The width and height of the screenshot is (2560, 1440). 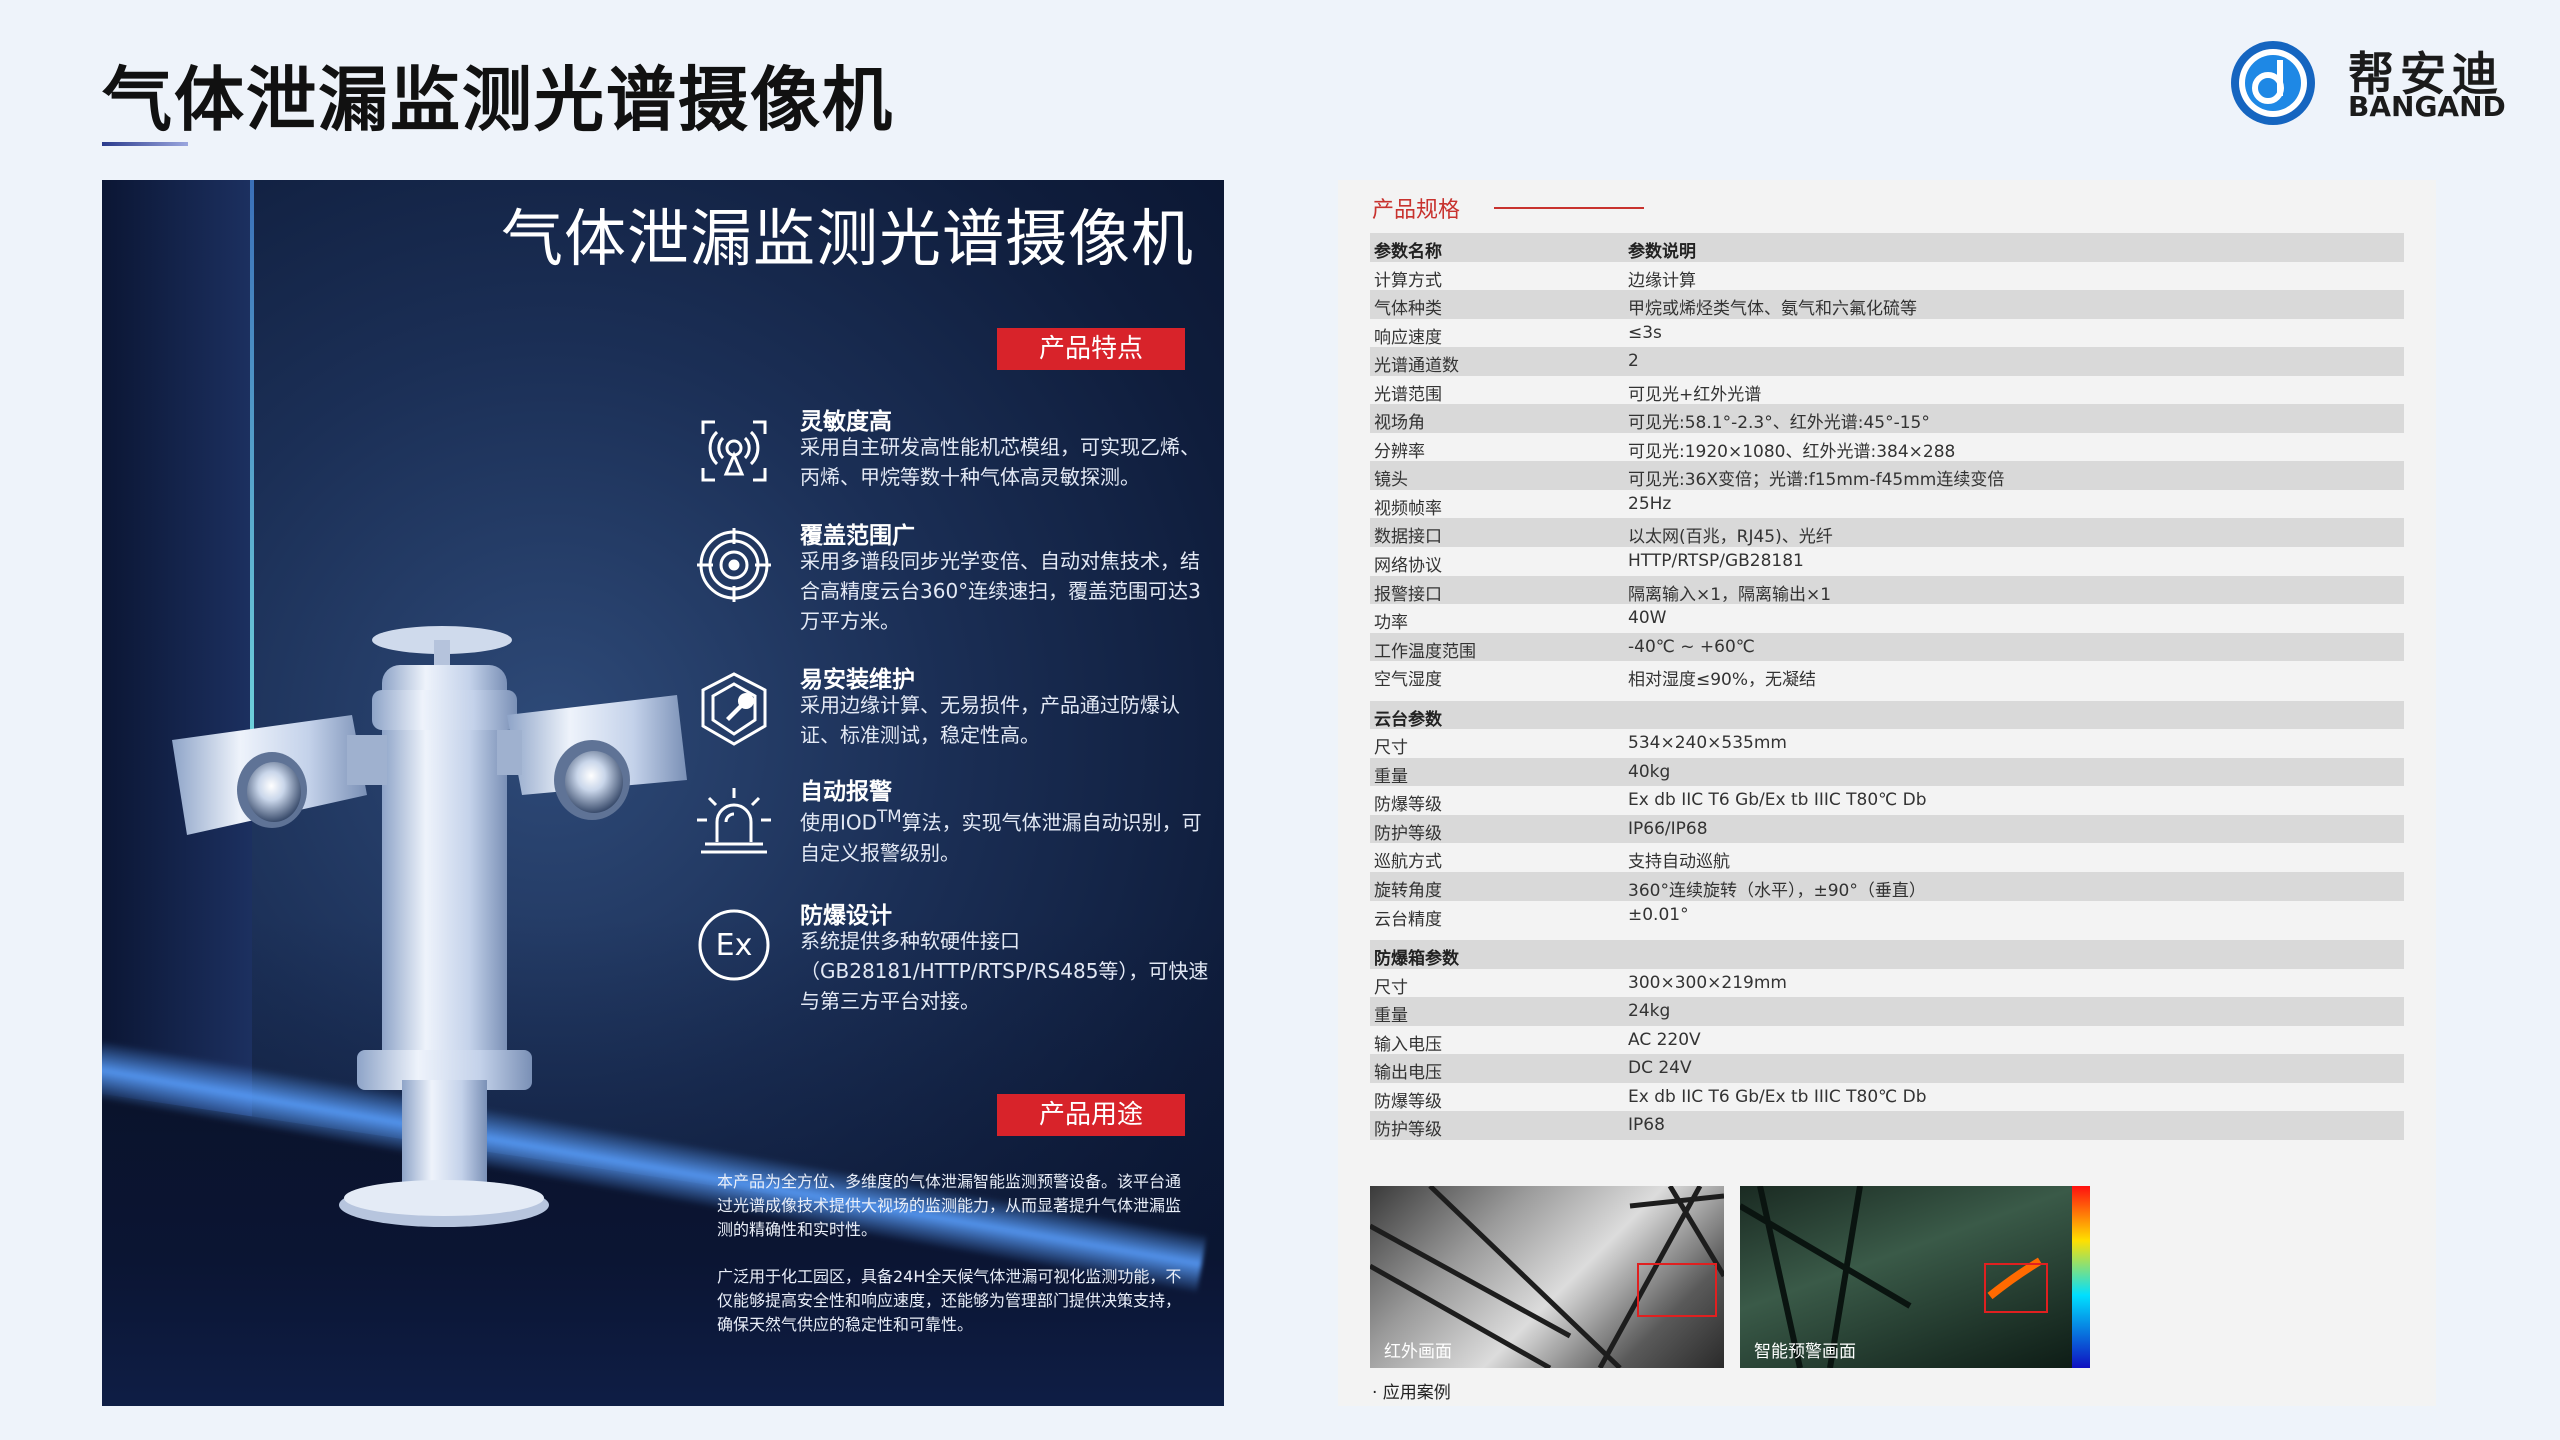 I want to click on spec-value: 可见光+红外光谱, so click(x=1695, y=394).